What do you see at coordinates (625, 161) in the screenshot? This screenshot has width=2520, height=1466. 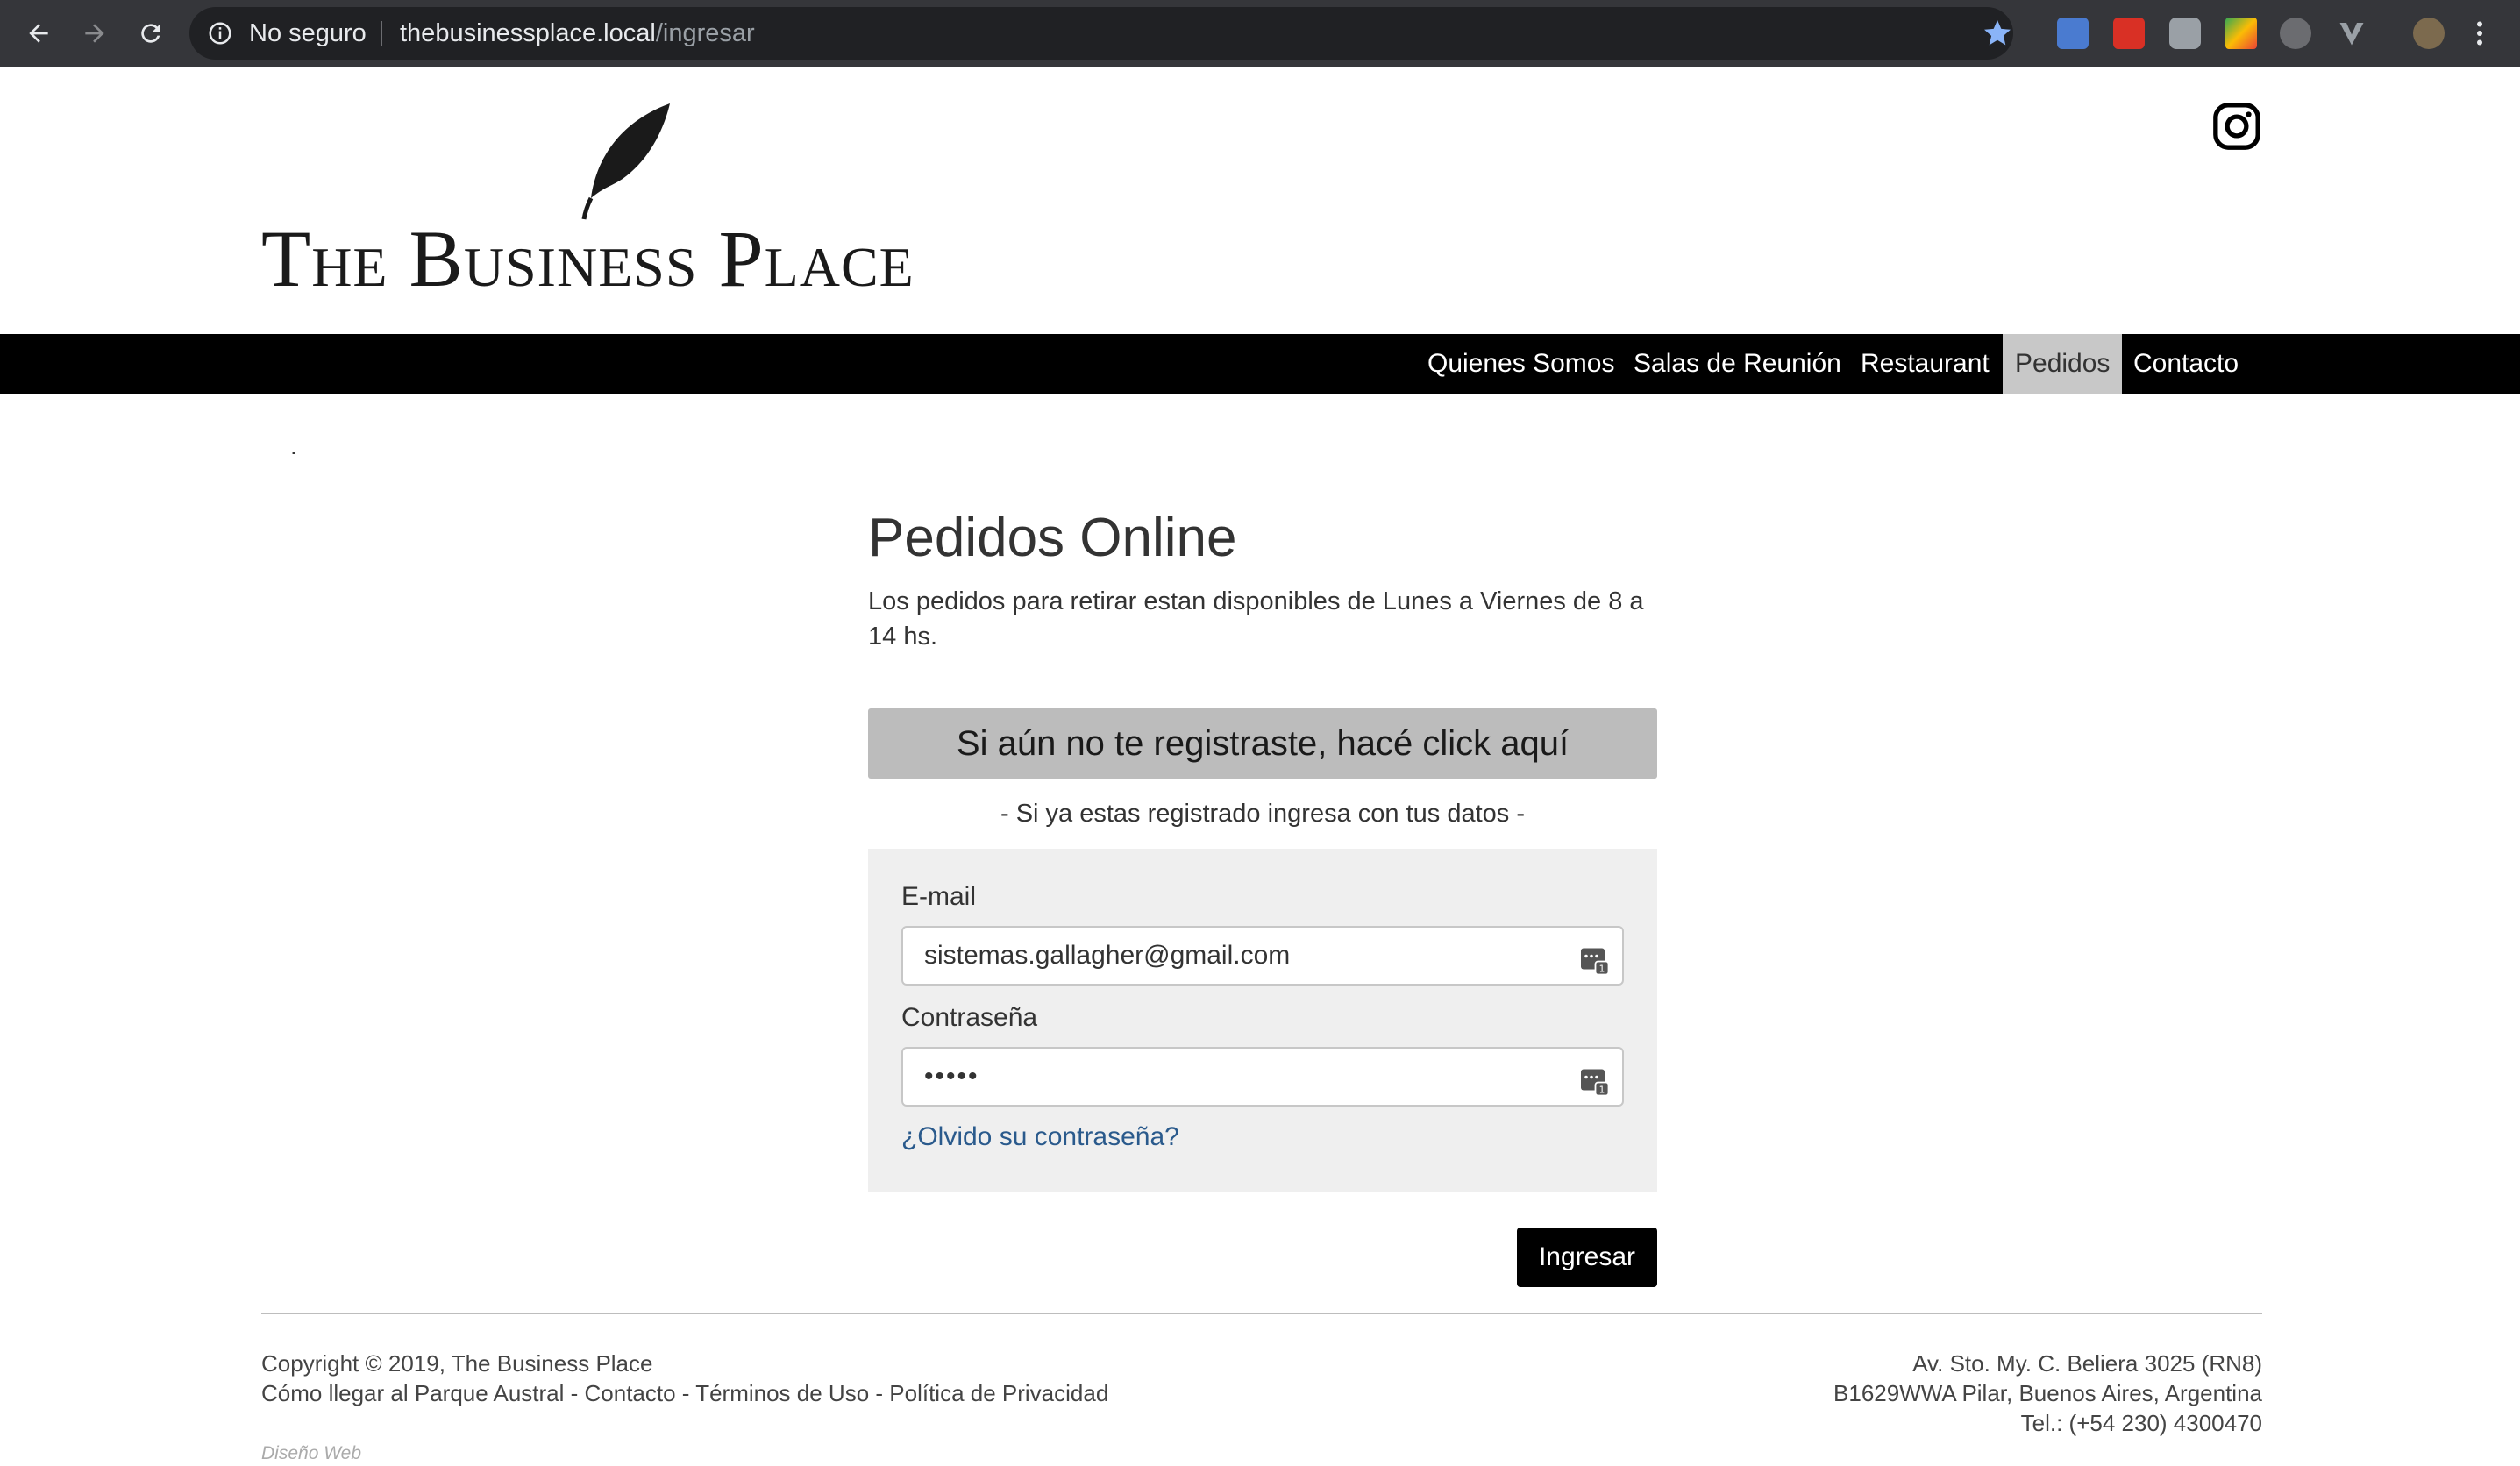 I see `feather-icon` at bounding box center [625, 161].